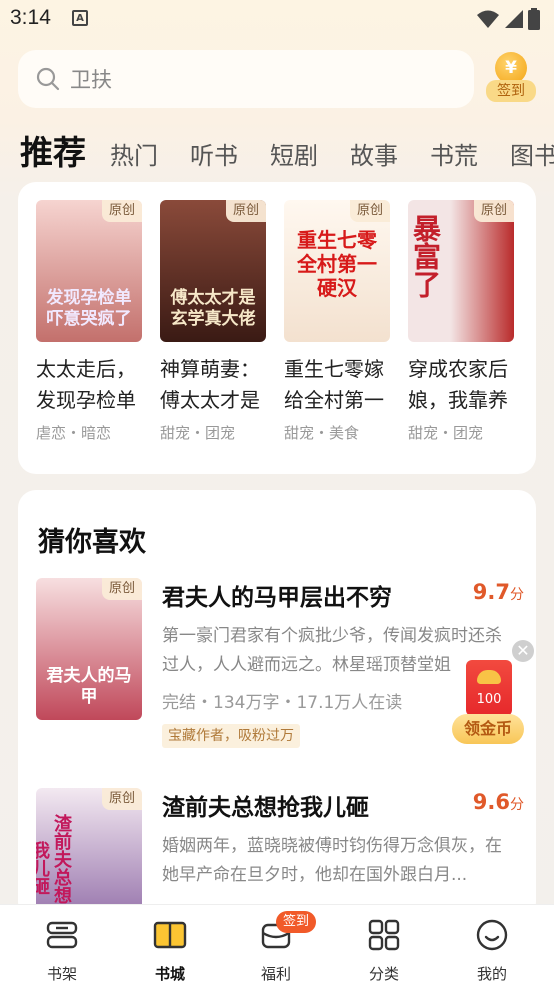 The height and width of the screenshot is (986, 554). I want to click on tab-audiobook: 听书, so click(214, 153).